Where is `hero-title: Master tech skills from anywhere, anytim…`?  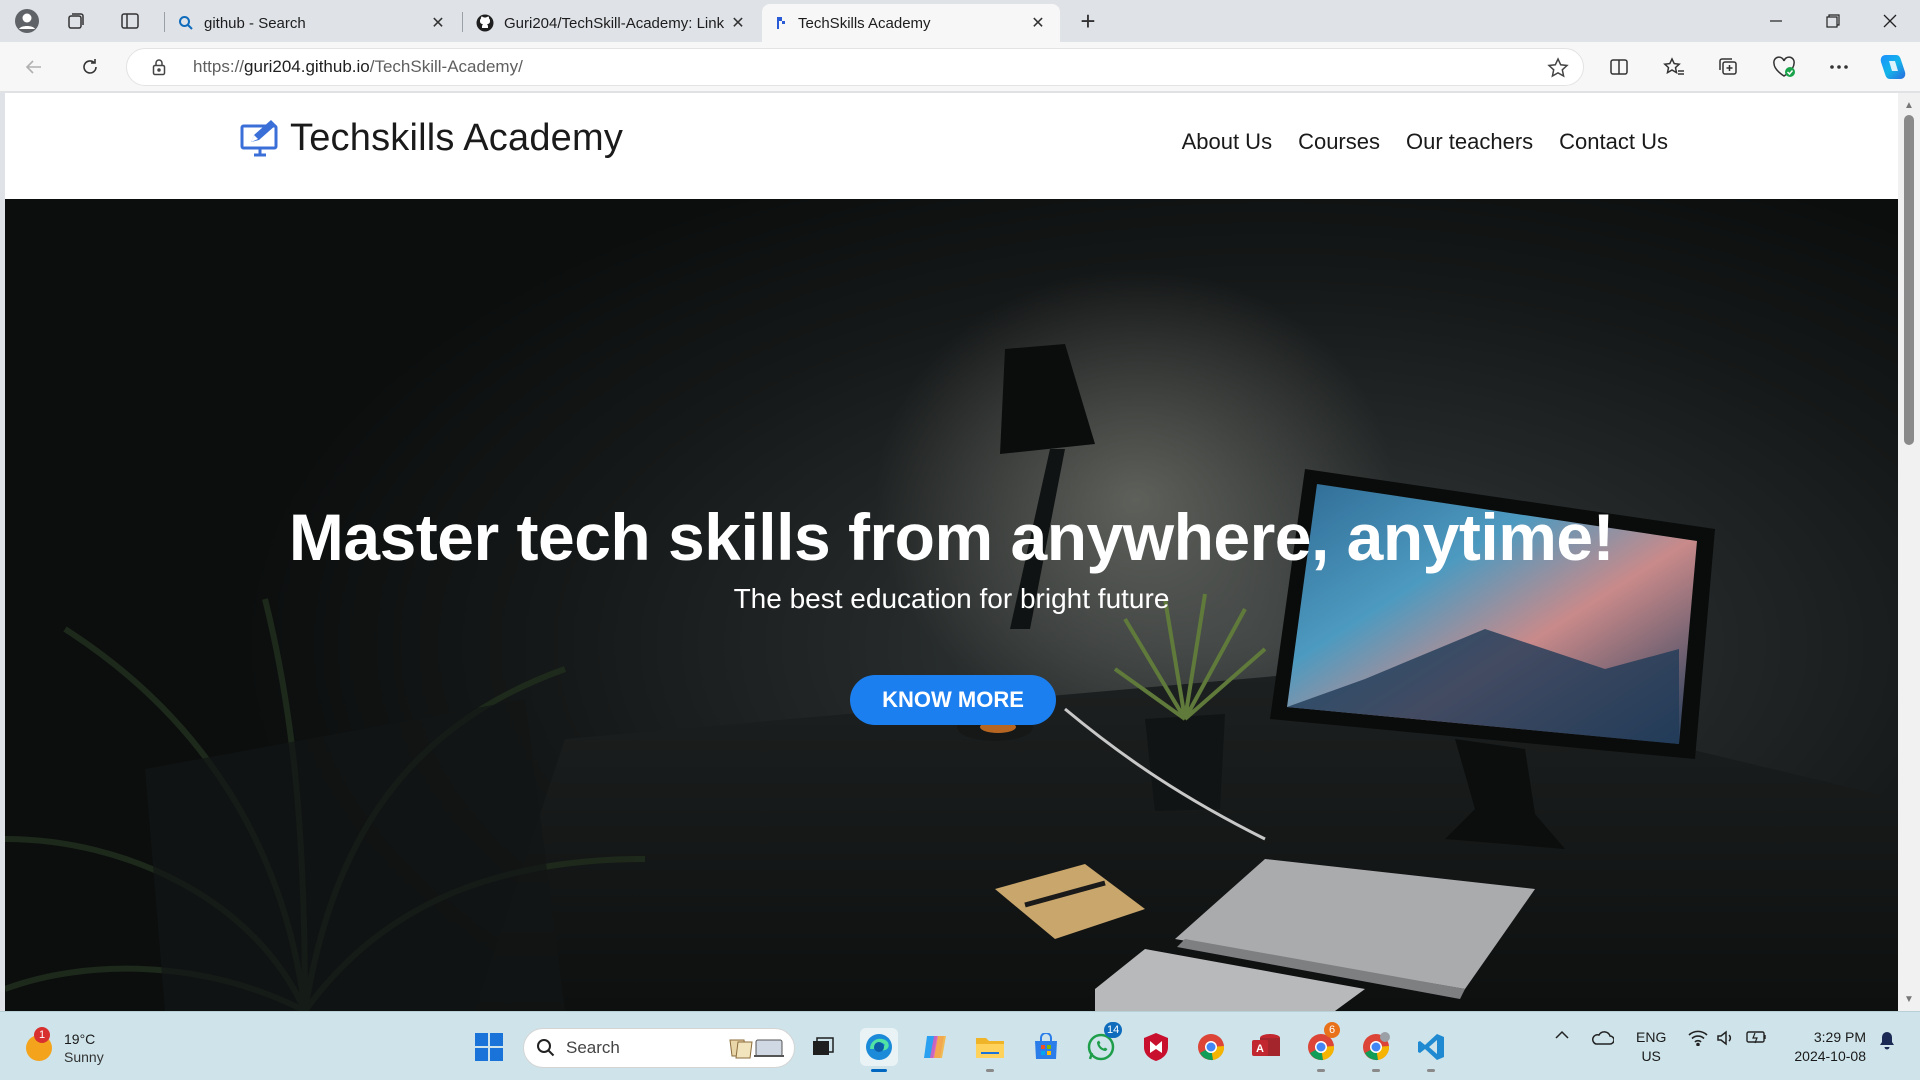 hero-title: Master tech skills from anywhere, anytim… is located at coordinates (951, 537).